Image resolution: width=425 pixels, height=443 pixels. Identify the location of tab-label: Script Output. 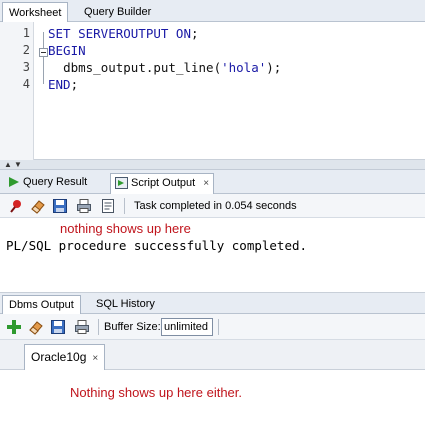
(163, 183).